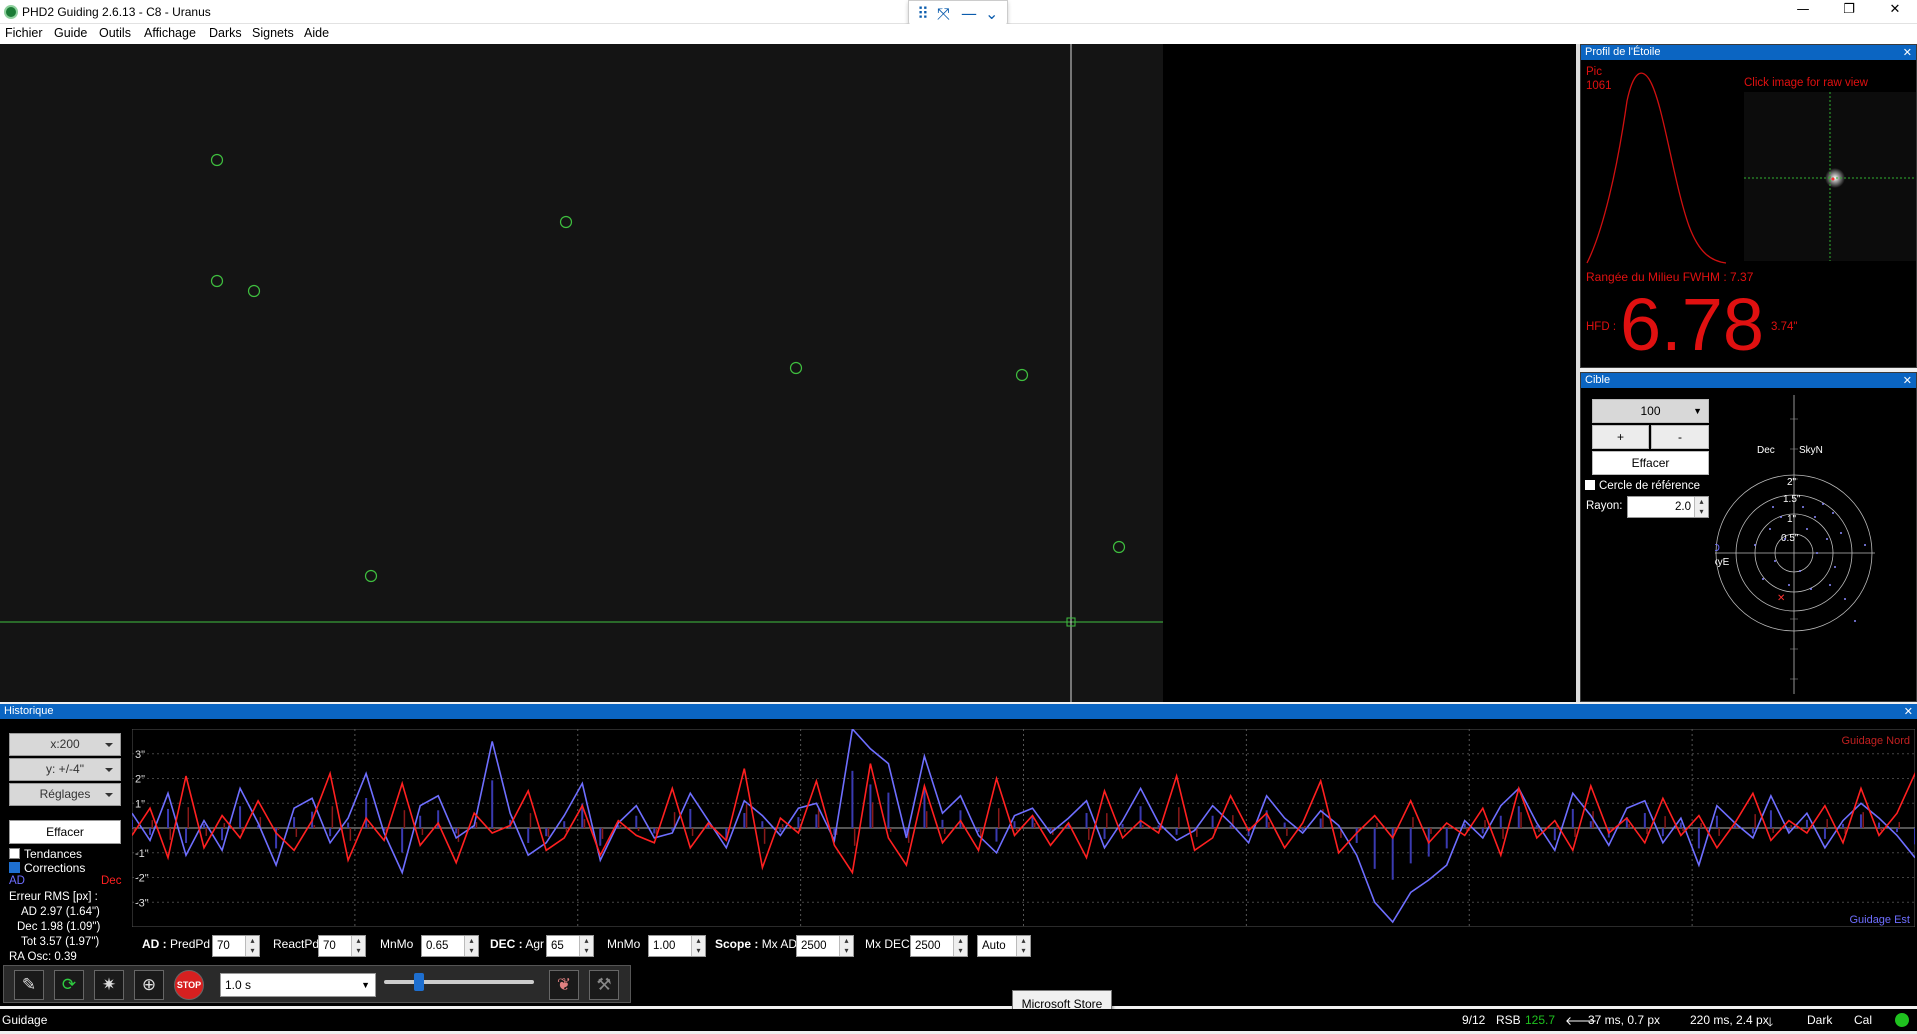 The height and width of the screenshot is (1034, 1917). Describe the element at coordinates (1668, 507) in the screenshot. I see `radius-input: 2.0` at that location.